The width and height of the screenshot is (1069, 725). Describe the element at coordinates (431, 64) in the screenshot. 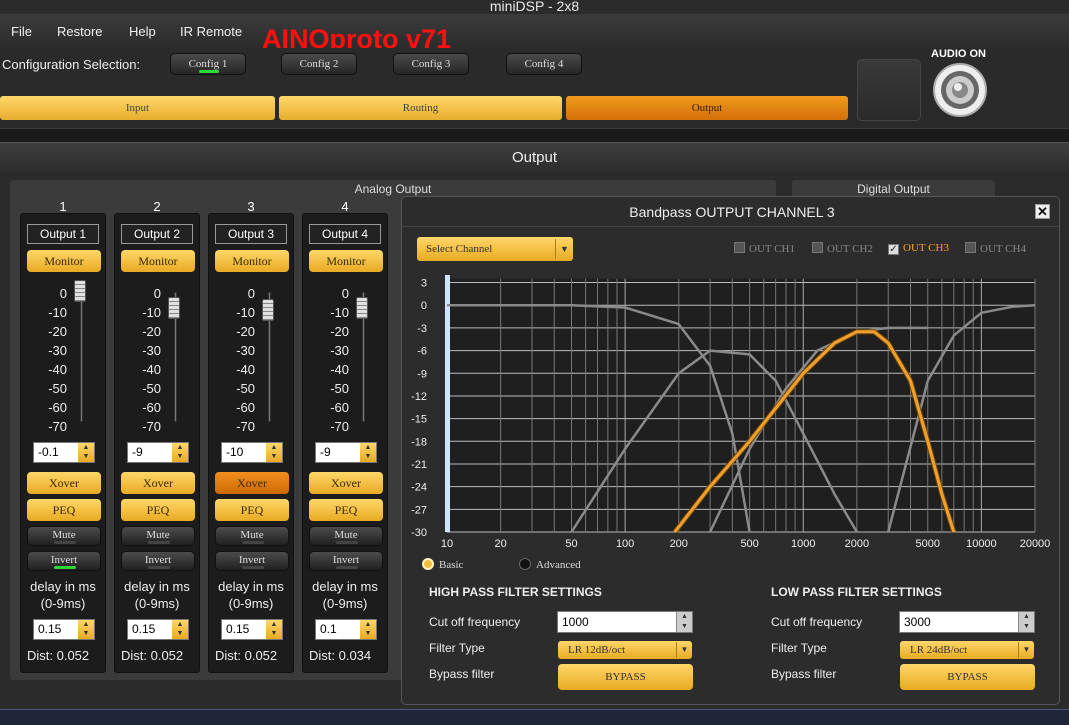

I see `config-3-button: Config 3` at that location.